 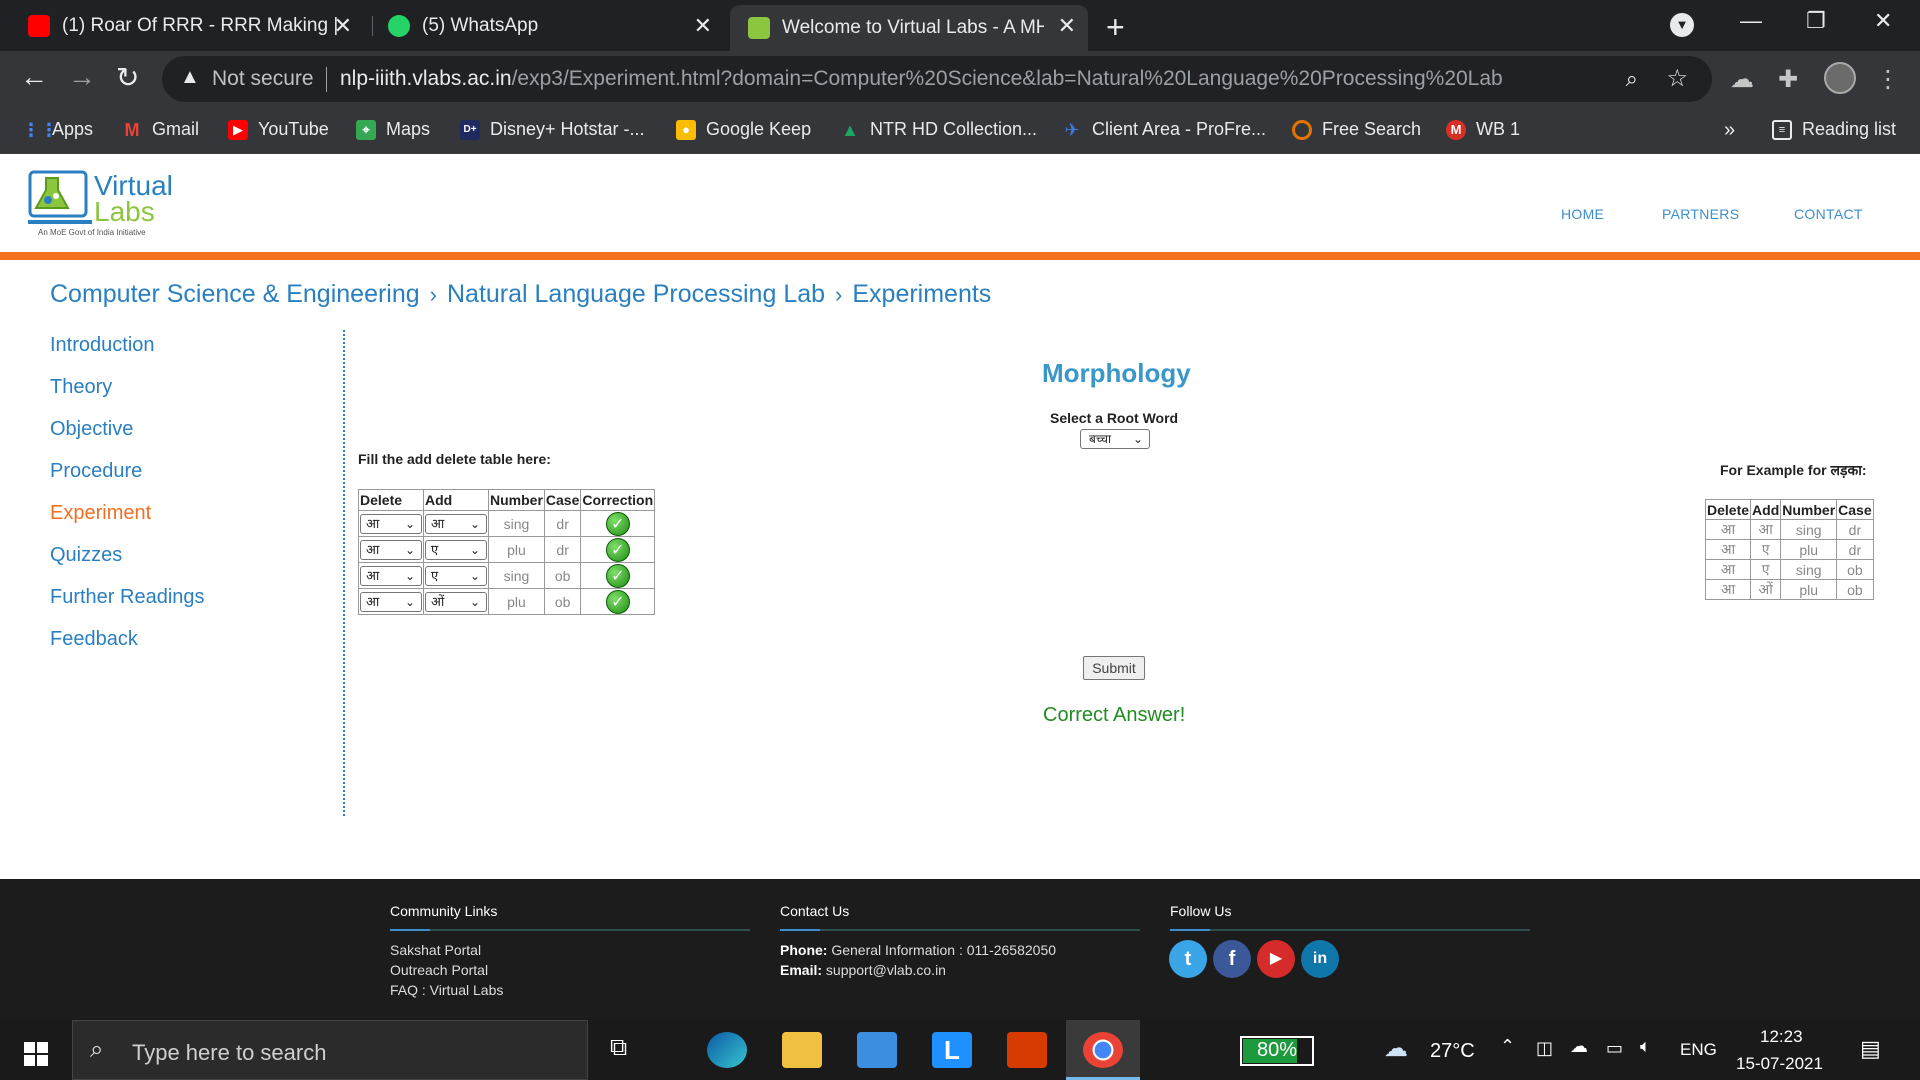 I want to click on sidebar-item-quizzes: Quizzes, so click(x=86, y=555).